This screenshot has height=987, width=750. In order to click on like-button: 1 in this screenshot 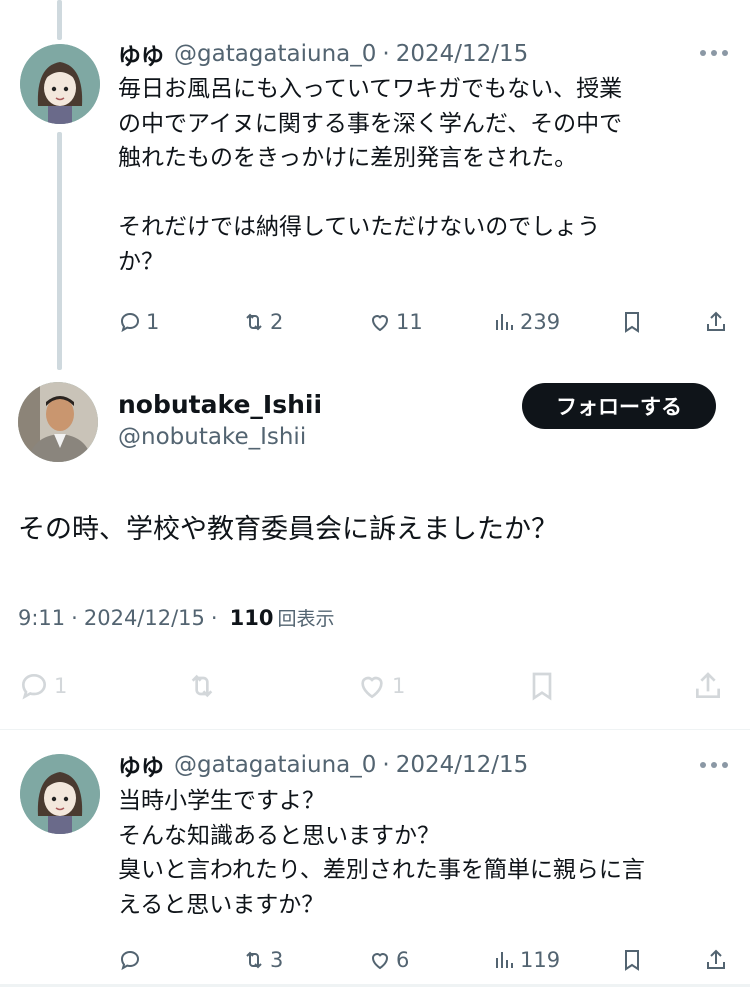, I will do `click(380, 686)`.